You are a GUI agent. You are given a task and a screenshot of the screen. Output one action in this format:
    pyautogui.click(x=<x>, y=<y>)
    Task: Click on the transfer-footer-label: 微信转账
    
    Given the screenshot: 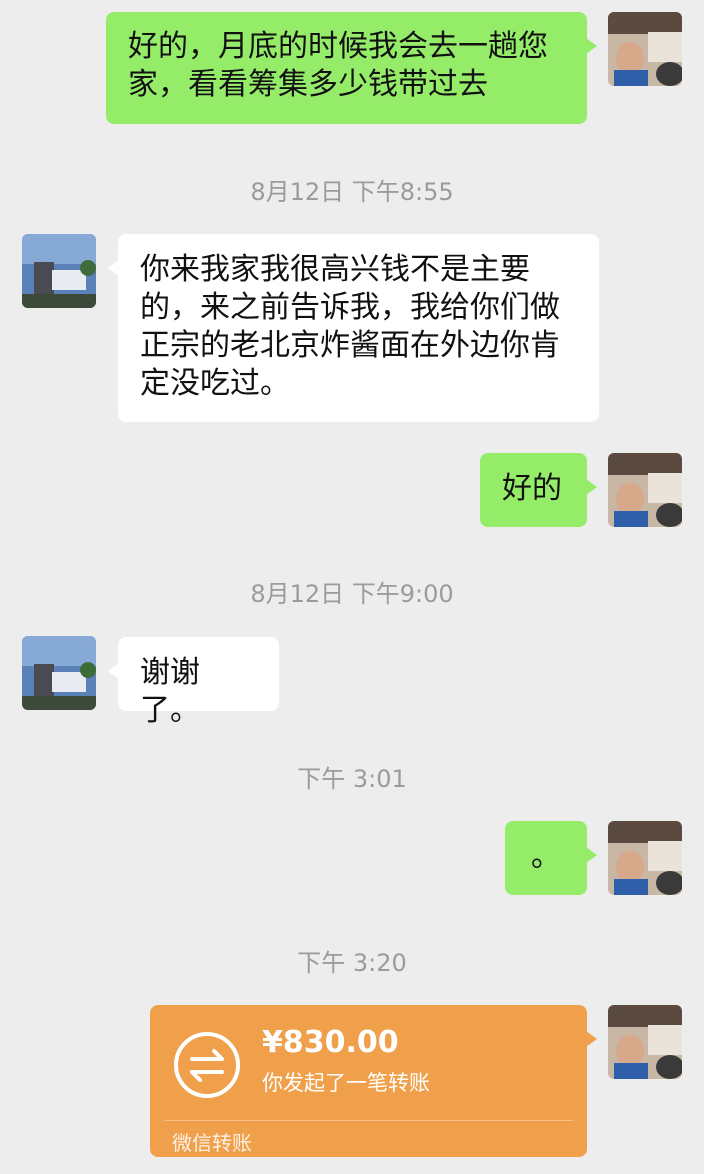 What is the action you would take?
    pyautogui.click(x=212, y=1143)
    